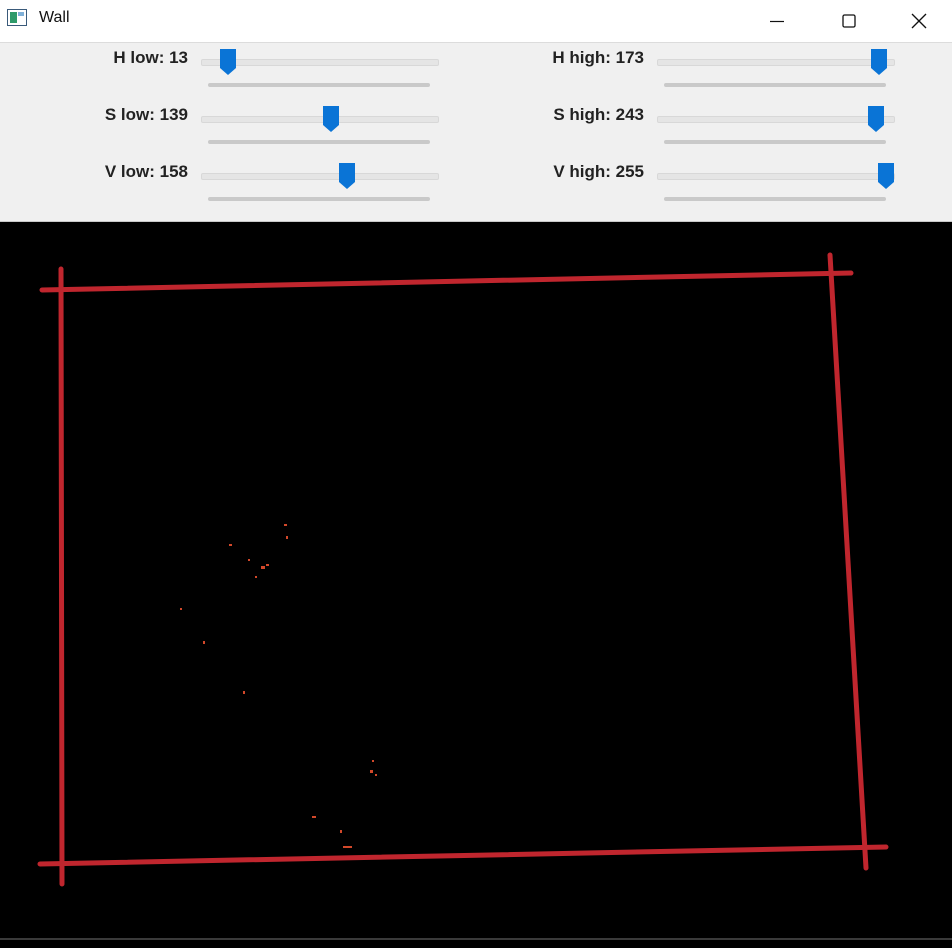  Describe the element at coordinates (775, 85) in the screenshot. I see `h-high-scale` at that location.